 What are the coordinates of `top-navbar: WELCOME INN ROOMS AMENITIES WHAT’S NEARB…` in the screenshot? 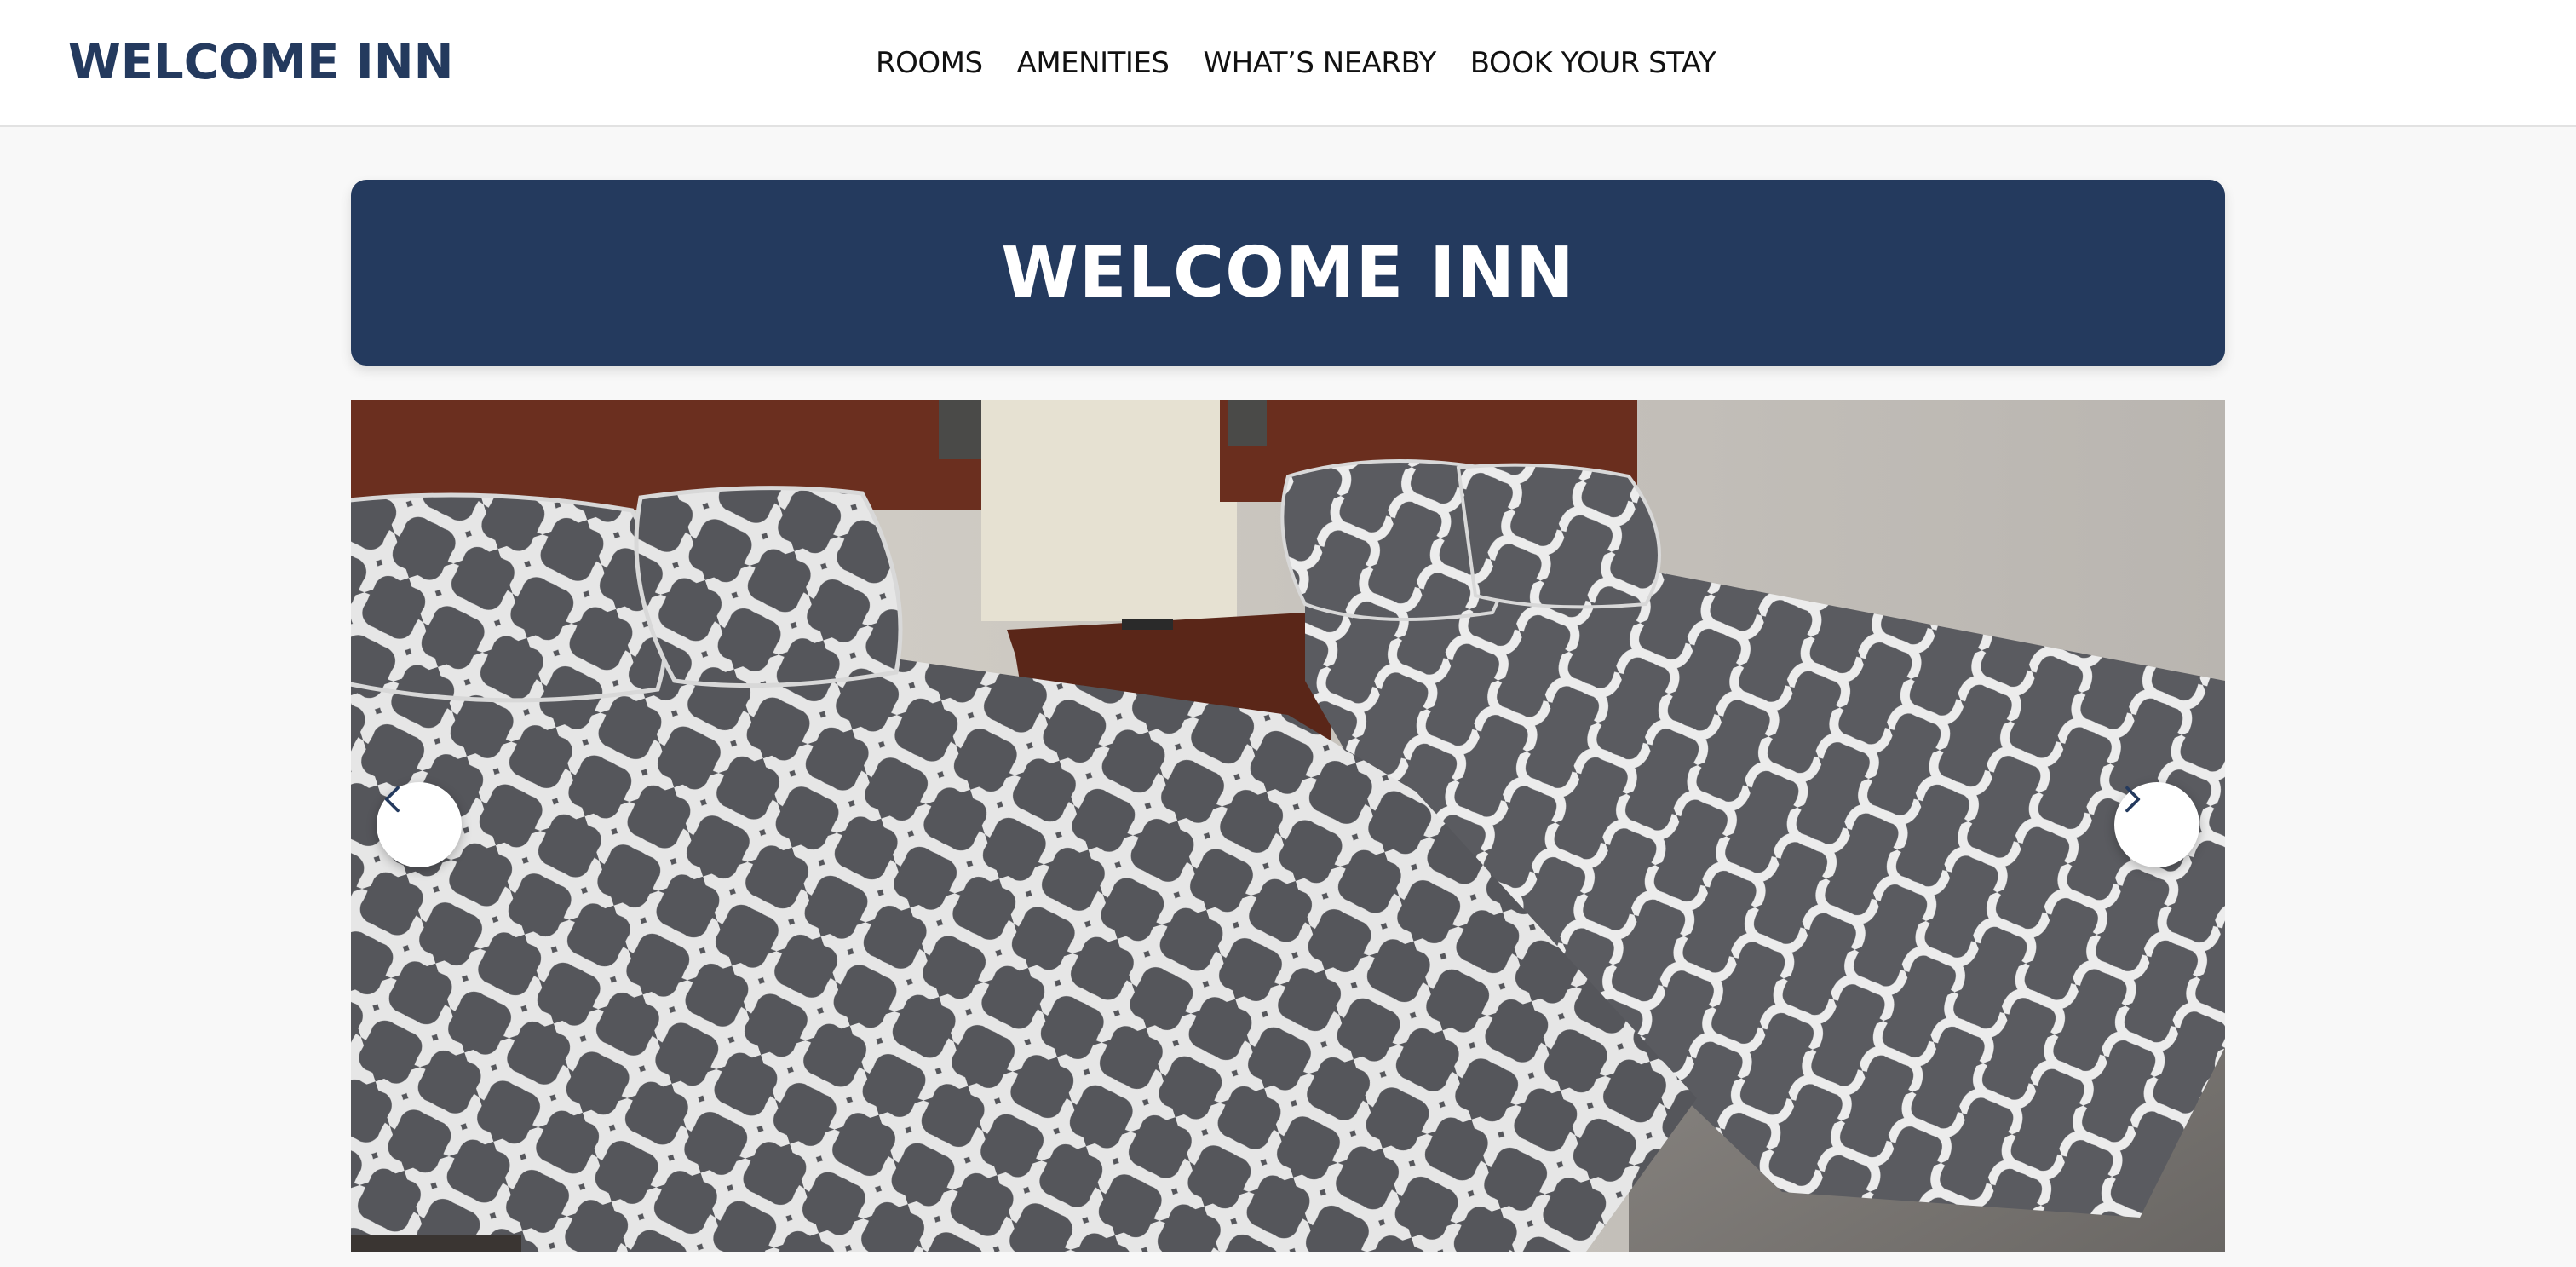 It's located at (1288, 64).